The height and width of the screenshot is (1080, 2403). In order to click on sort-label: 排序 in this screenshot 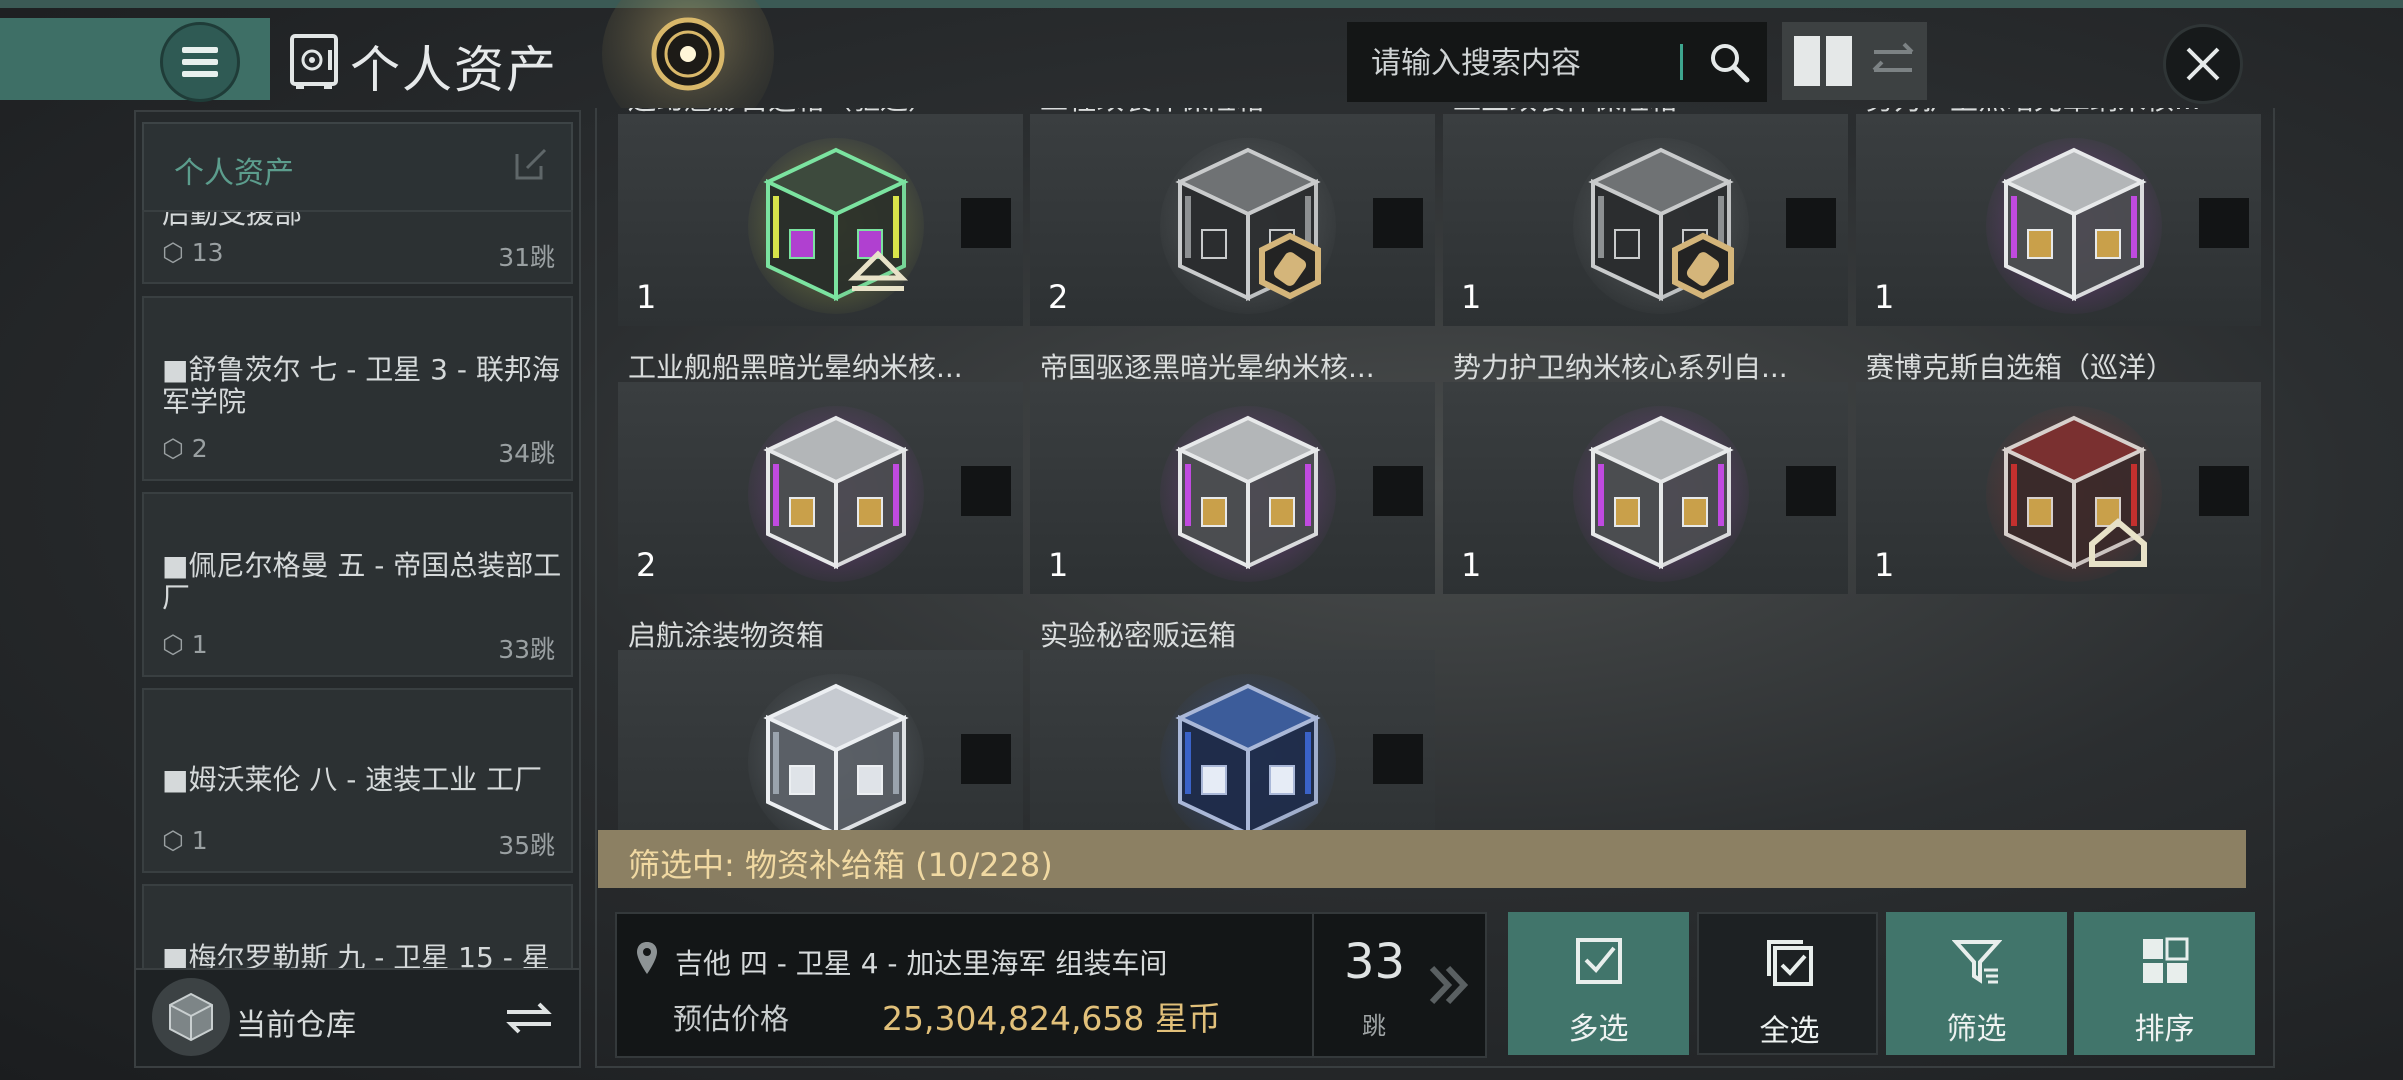, I will do `click(2164, 1029)`.